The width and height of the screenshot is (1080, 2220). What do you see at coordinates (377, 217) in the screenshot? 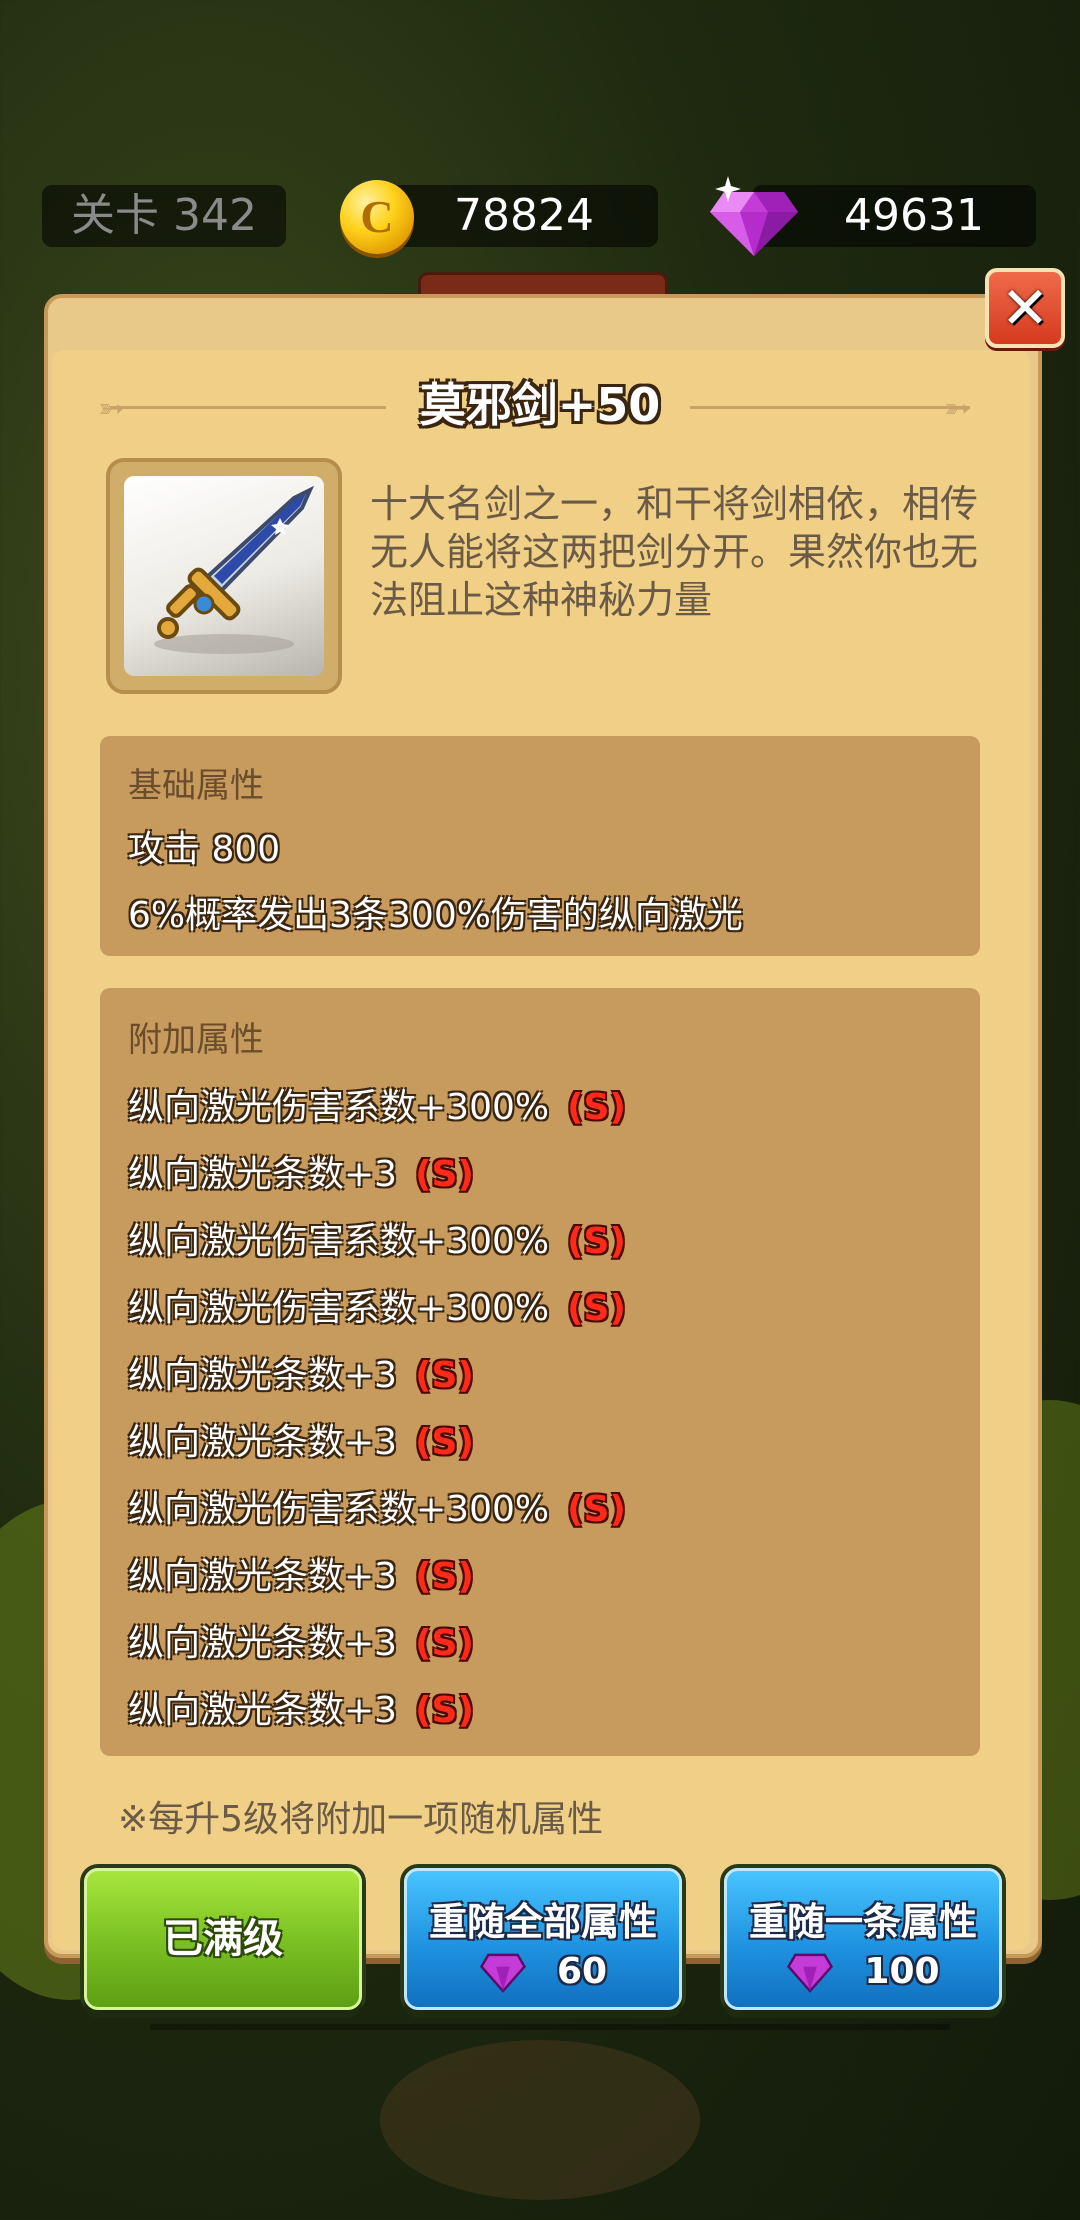
I see `gold-coin-icon: C` at bounding box center [377, 217].